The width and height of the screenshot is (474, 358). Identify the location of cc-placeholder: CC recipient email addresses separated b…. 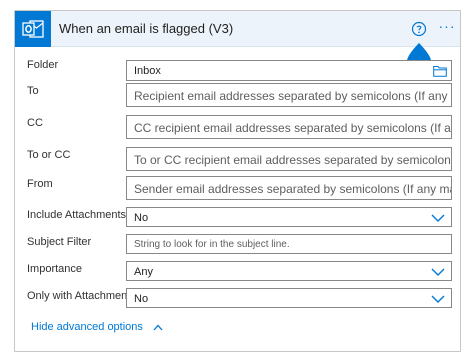
(292, 128).